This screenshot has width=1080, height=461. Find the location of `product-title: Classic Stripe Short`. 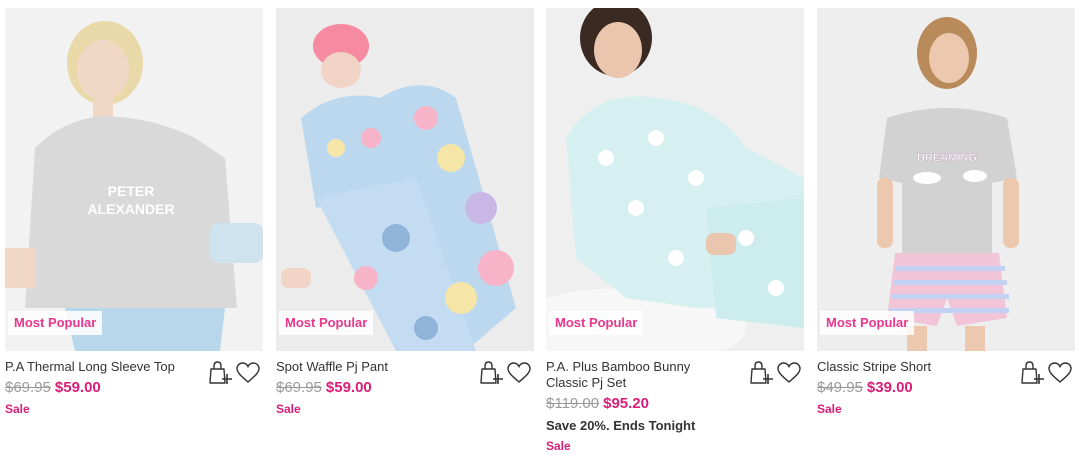

product-title: Classic Stripe Short is located at coordinates (911, 367).